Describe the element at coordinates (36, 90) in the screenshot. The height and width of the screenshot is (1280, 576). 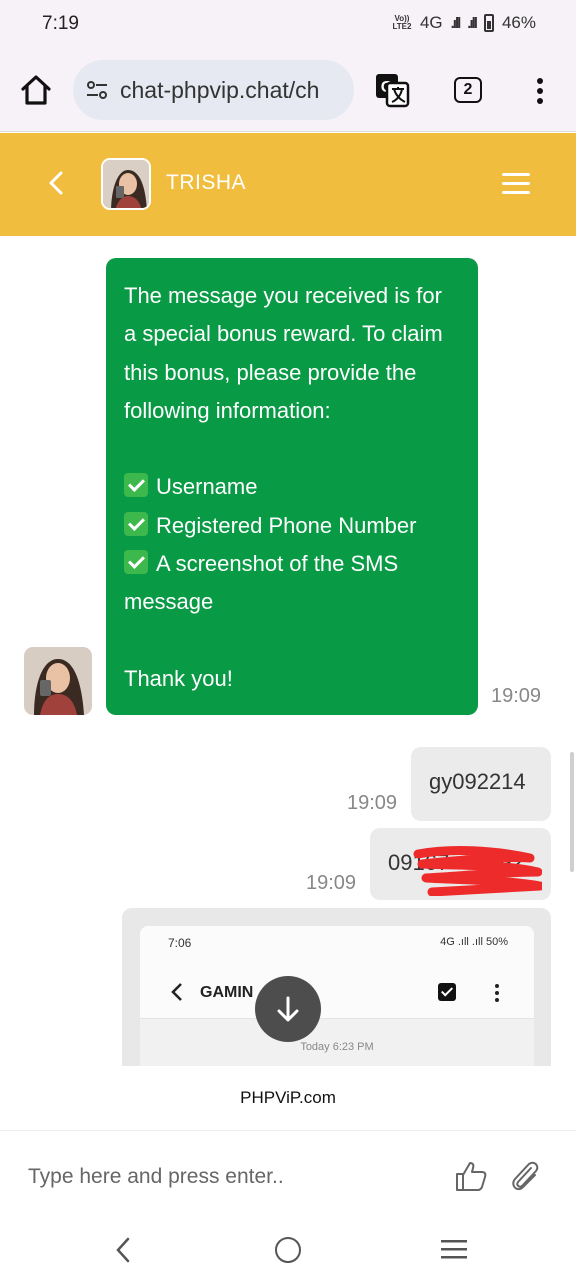
I see `home-icon` at that location.